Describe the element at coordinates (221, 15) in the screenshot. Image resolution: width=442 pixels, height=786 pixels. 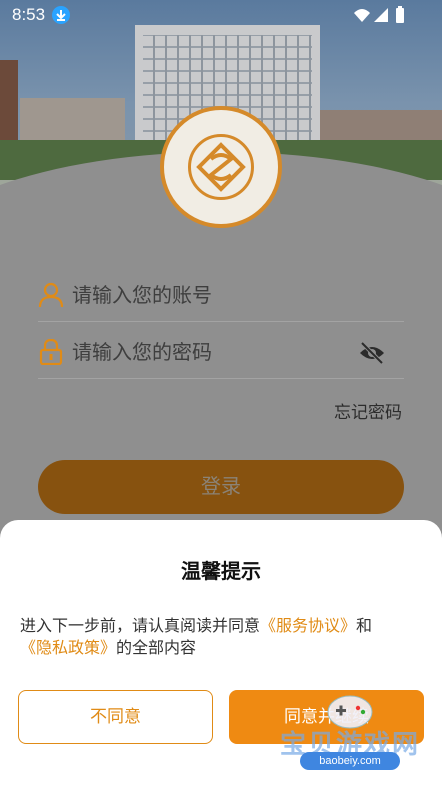
I see `status-bar: 8:53` at that location.